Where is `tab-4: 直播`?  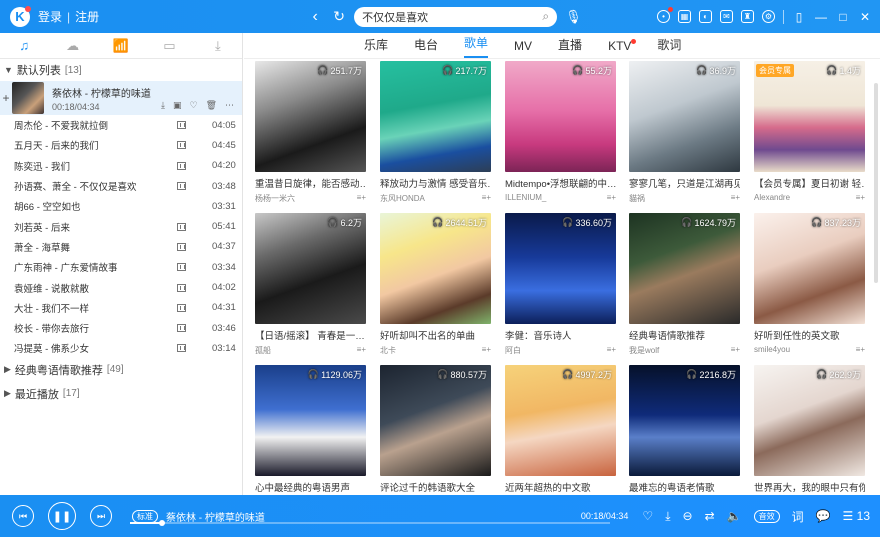 tab-4: 直播 is located at coordinates (570, 47).